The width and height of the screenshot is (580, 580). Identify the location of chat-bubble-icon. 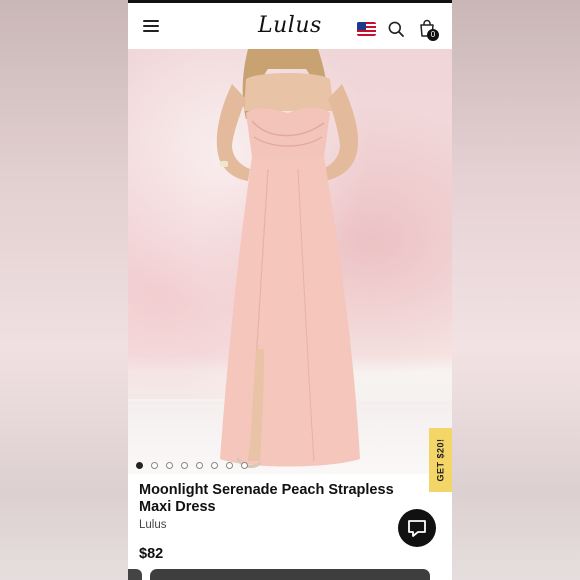
(417, 528).